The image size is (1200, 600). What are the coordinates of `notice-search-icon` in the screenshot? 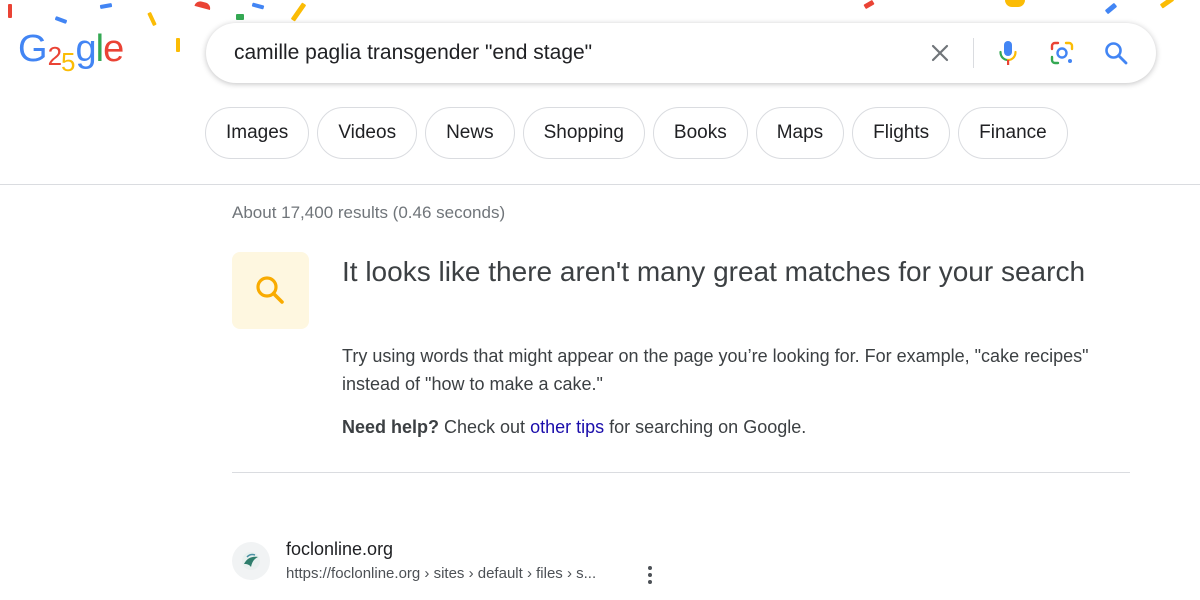 It's located at (270, 290).